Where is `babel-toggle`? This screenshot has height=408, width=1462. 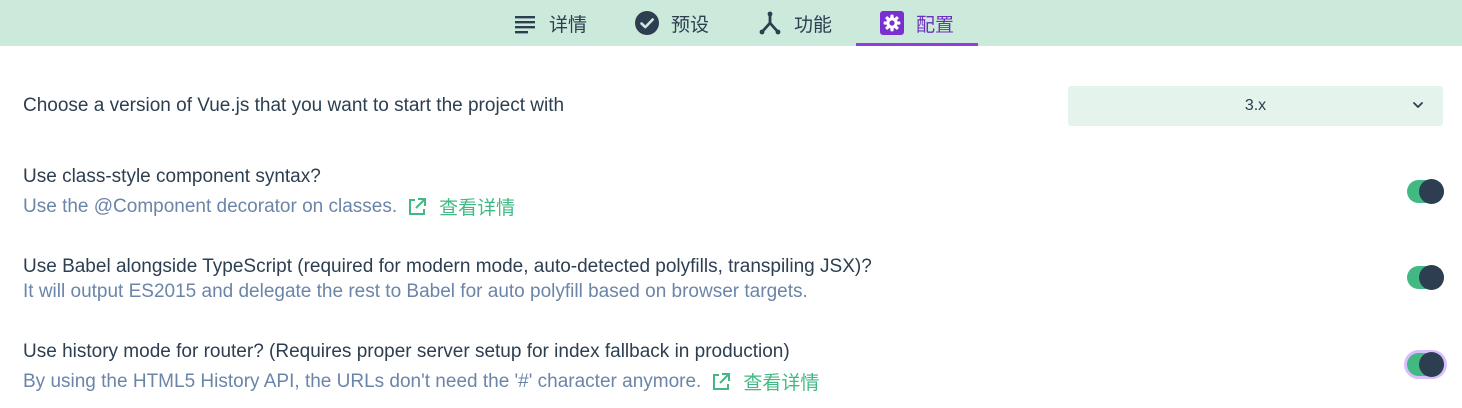
babel-toggle is located at coordinates (1425, 277).